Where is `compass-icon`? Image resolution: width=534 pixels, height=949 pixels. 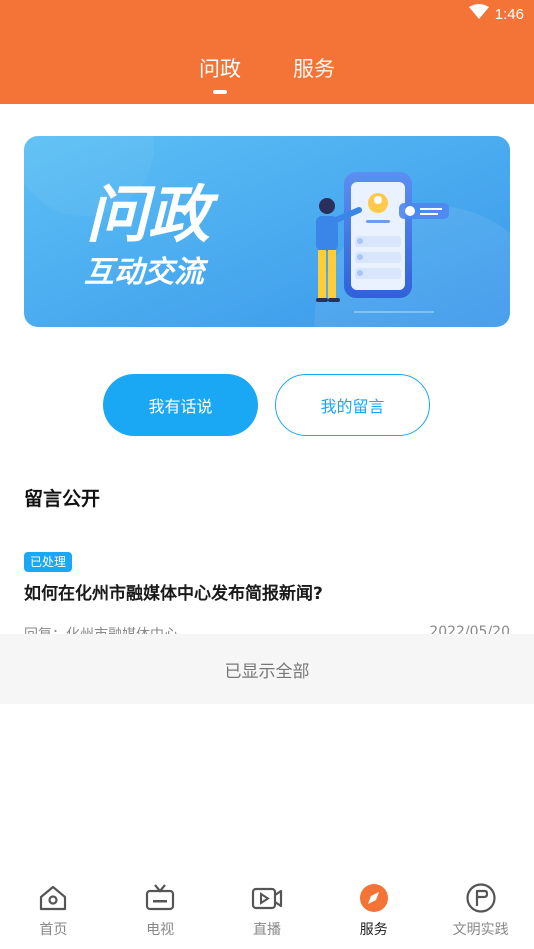
compass-icon is located at coordinates (374, 898).